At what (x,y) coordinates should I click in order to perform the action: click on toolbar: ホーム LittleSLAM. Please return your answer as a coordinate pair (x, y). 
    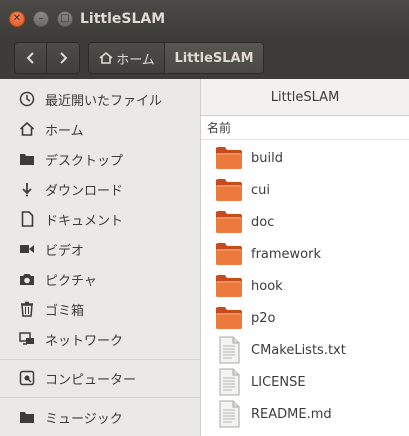
    Looking at the image, I should click on (204, 59).